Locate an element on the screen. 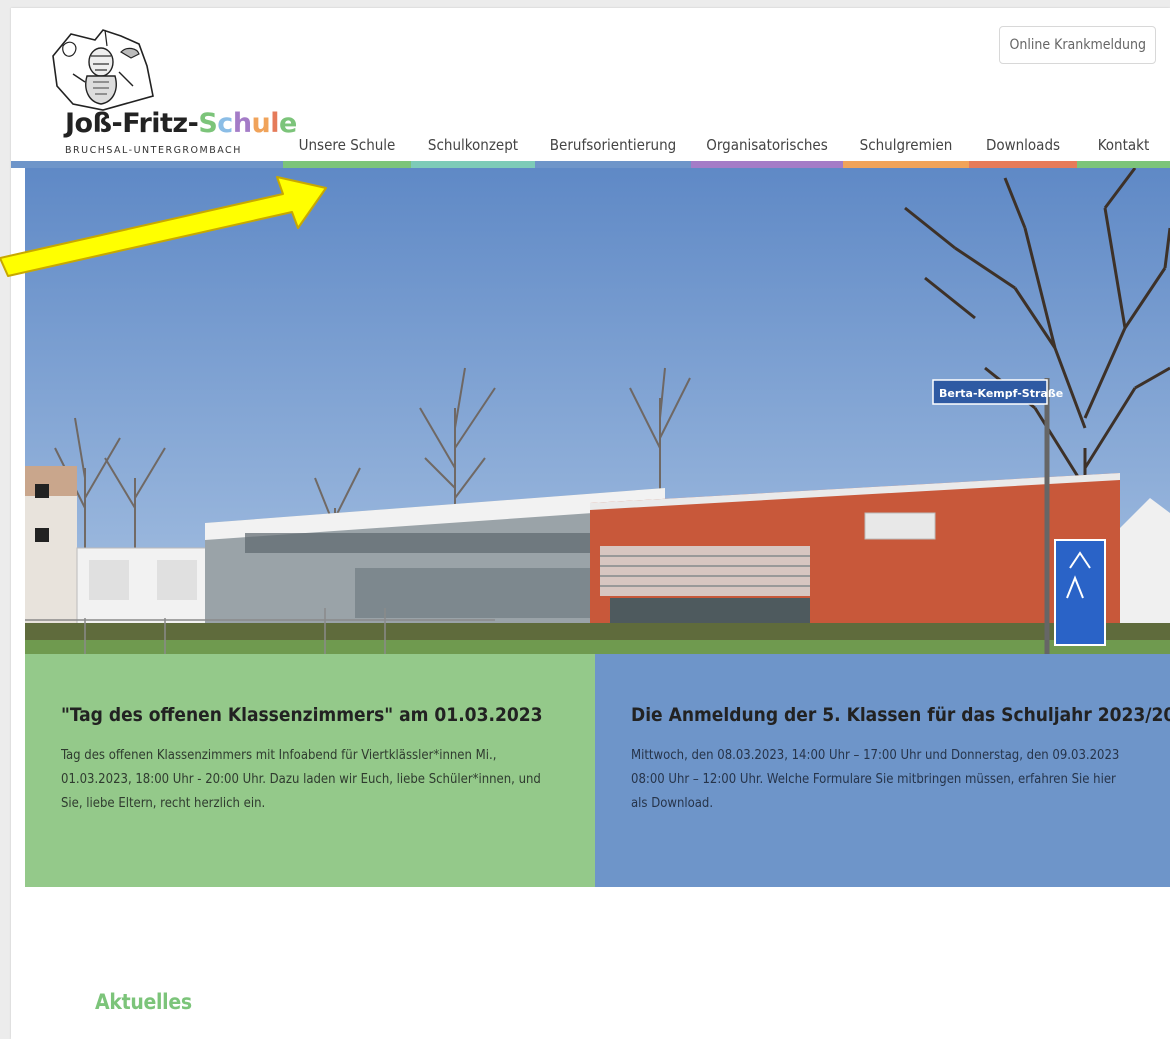  street-sign-text: Berta-Kempf-Straße is located at coordinates (1001, 393).